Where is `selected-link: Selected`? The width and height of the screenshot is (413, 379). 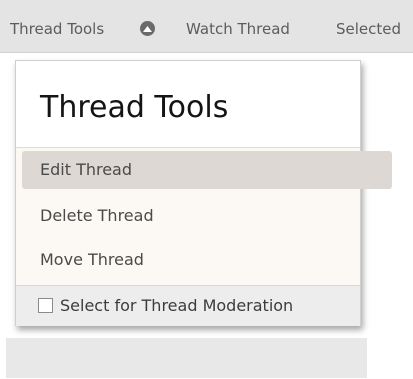 selected-link: Selected is located at coordinates (368, 29).